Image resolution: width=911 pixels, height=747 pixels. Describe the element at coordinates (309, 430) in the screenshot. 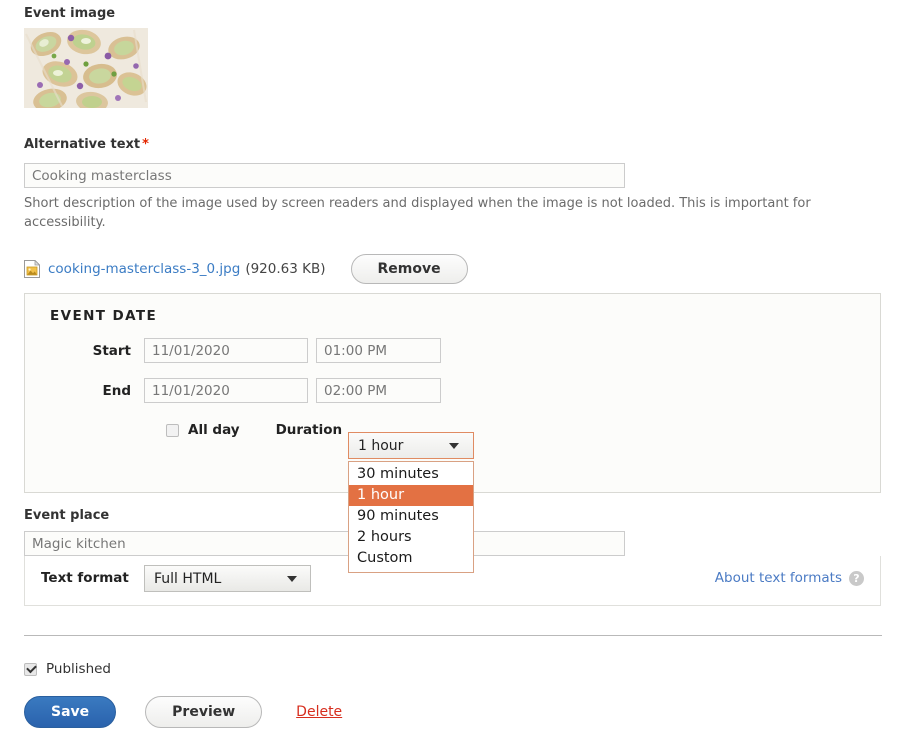

I see `duration-label: Duration` at that location.